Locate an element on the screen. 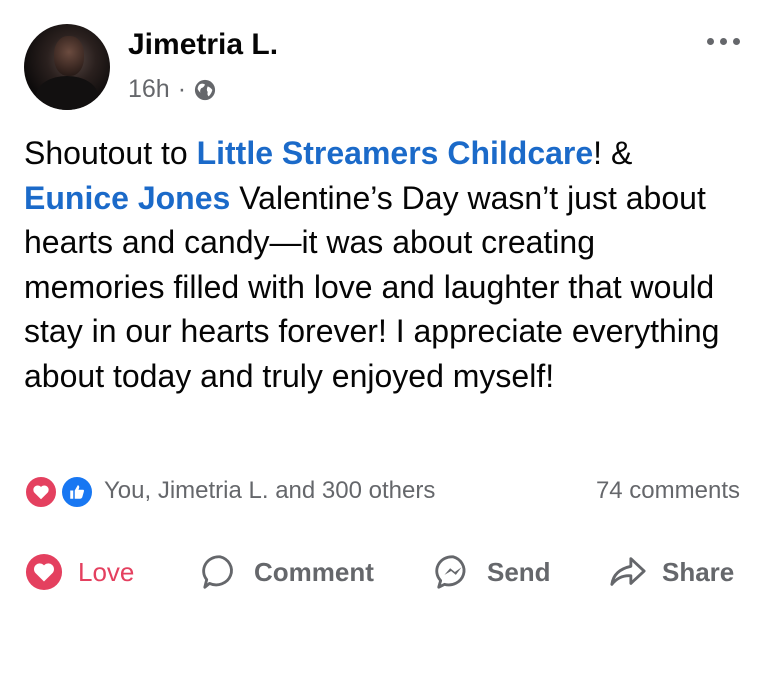  action-bar: Love Comment Send Share is located at coordinates (384, 572).